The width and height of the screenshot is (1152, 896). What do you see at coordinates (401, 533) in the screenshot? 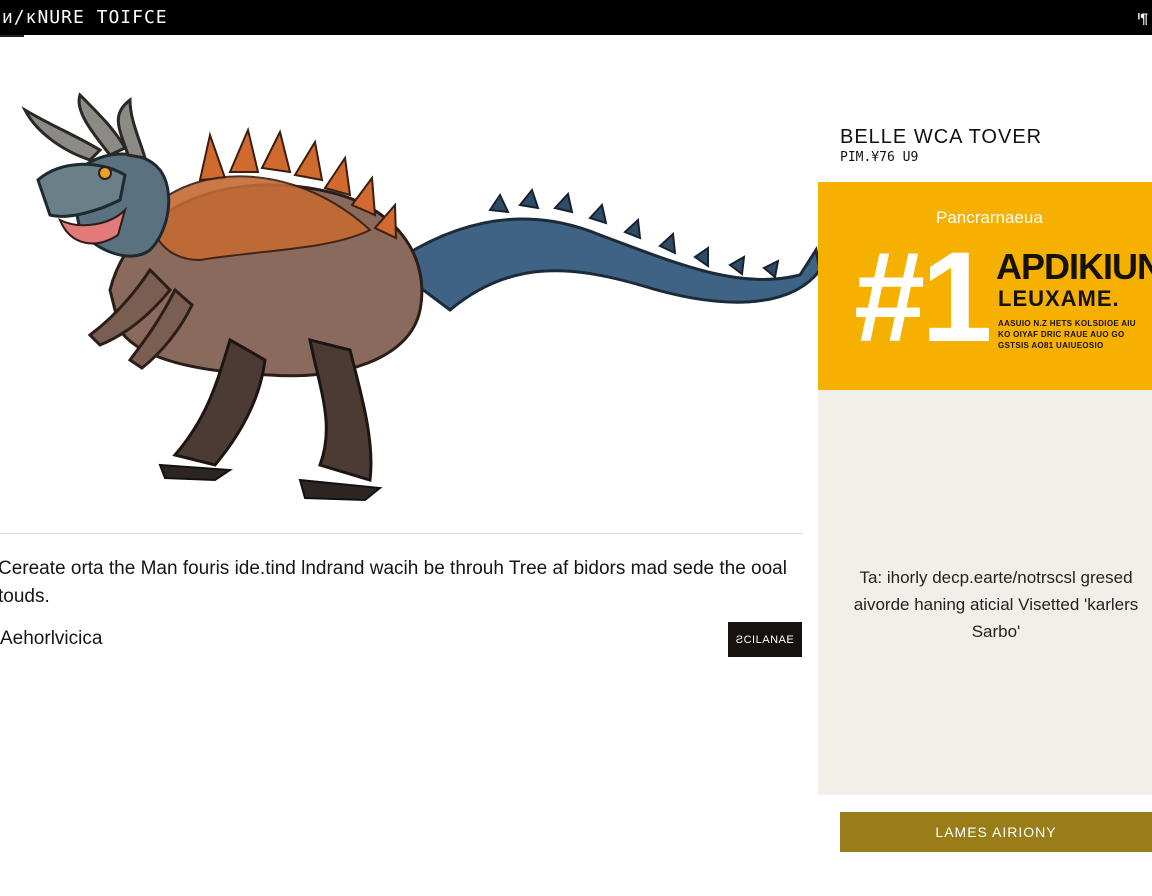
I see `section-divider` at bounding box center [401, 533].